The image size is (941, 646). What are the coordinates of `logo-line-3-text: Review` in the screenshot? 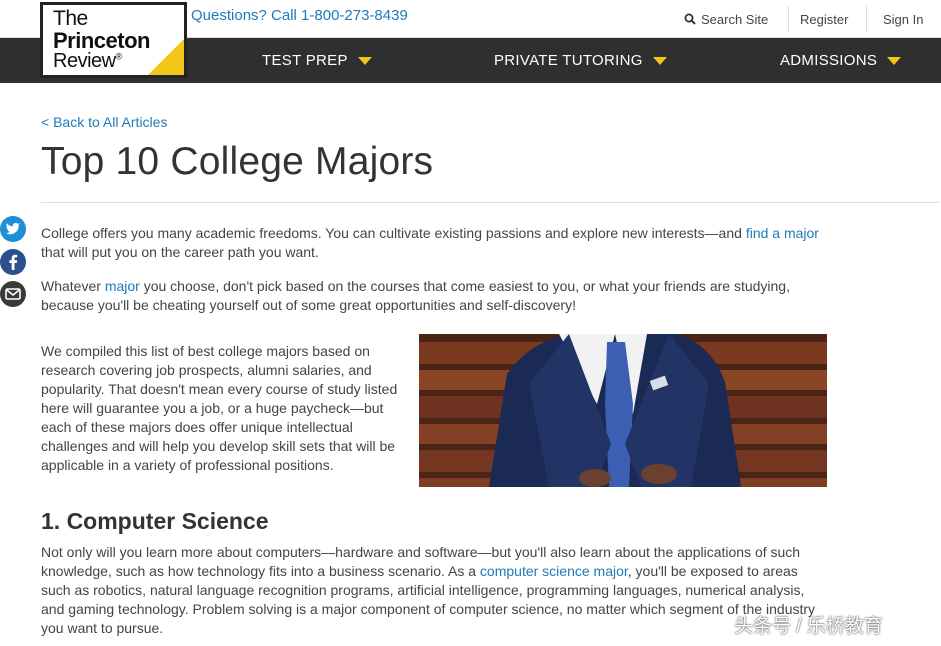 It's located at (84, 61).